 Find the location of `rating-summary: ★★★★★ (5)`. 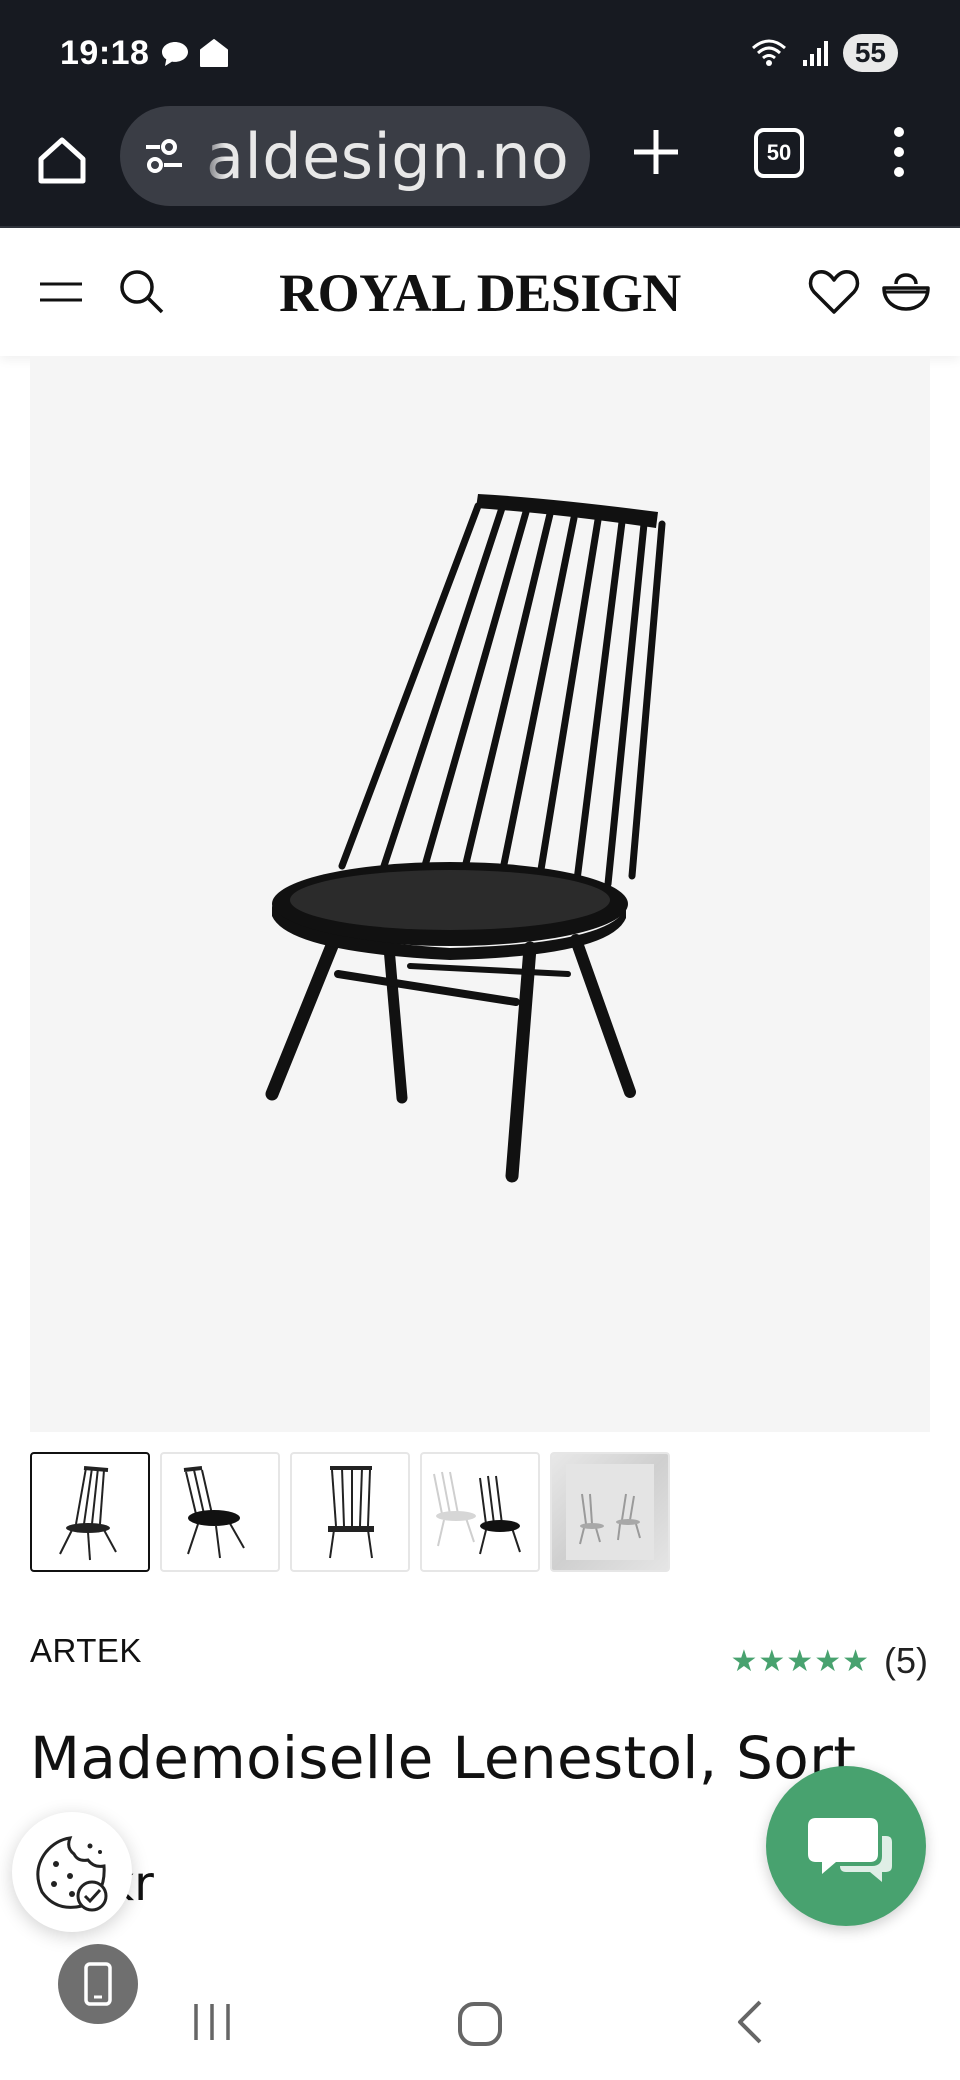

rating-summary: ★★★★★ (5) is located at coordinates (829, 1661).